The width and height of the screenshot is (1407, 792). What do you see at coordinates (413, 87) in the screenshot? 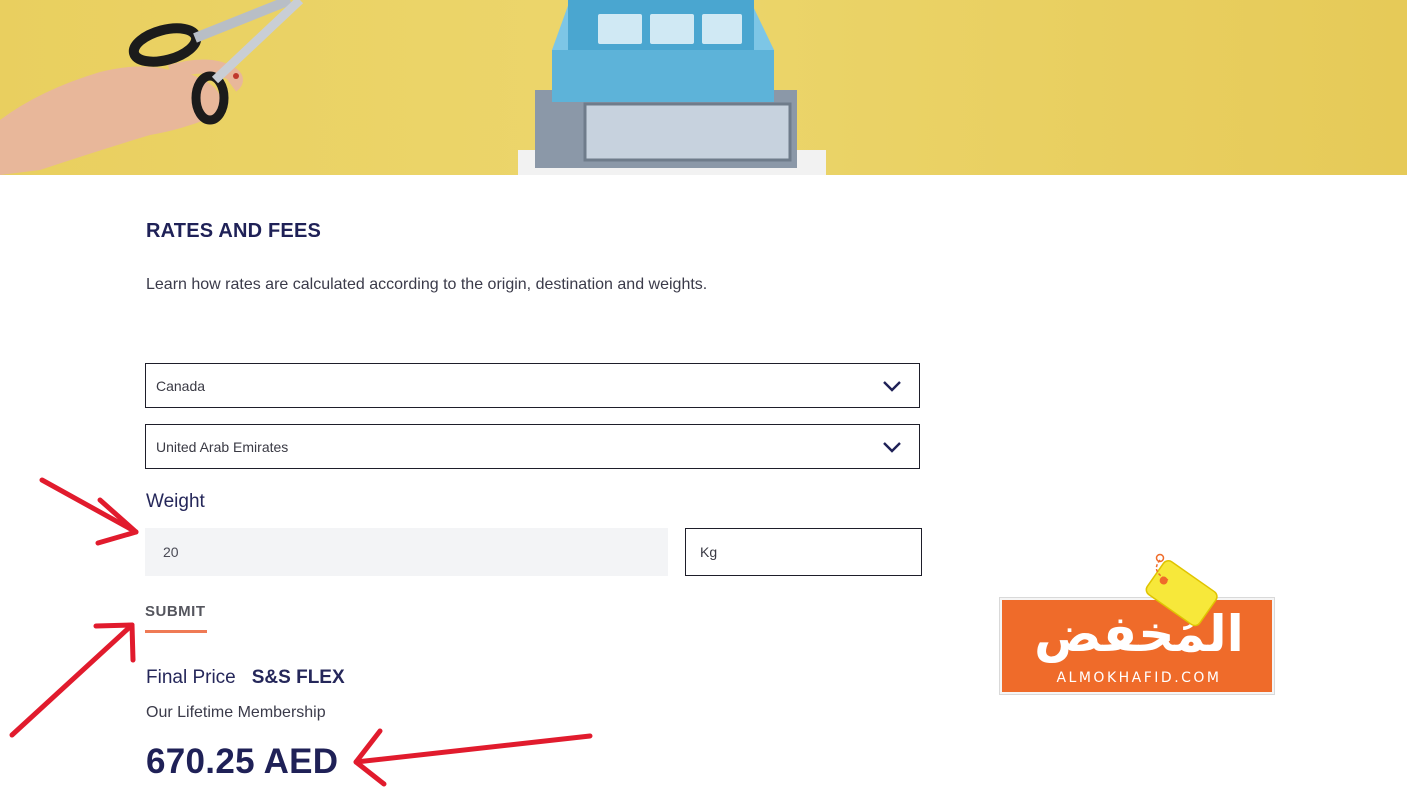
I see `hero-illustration` at bounding box center [413, 87].